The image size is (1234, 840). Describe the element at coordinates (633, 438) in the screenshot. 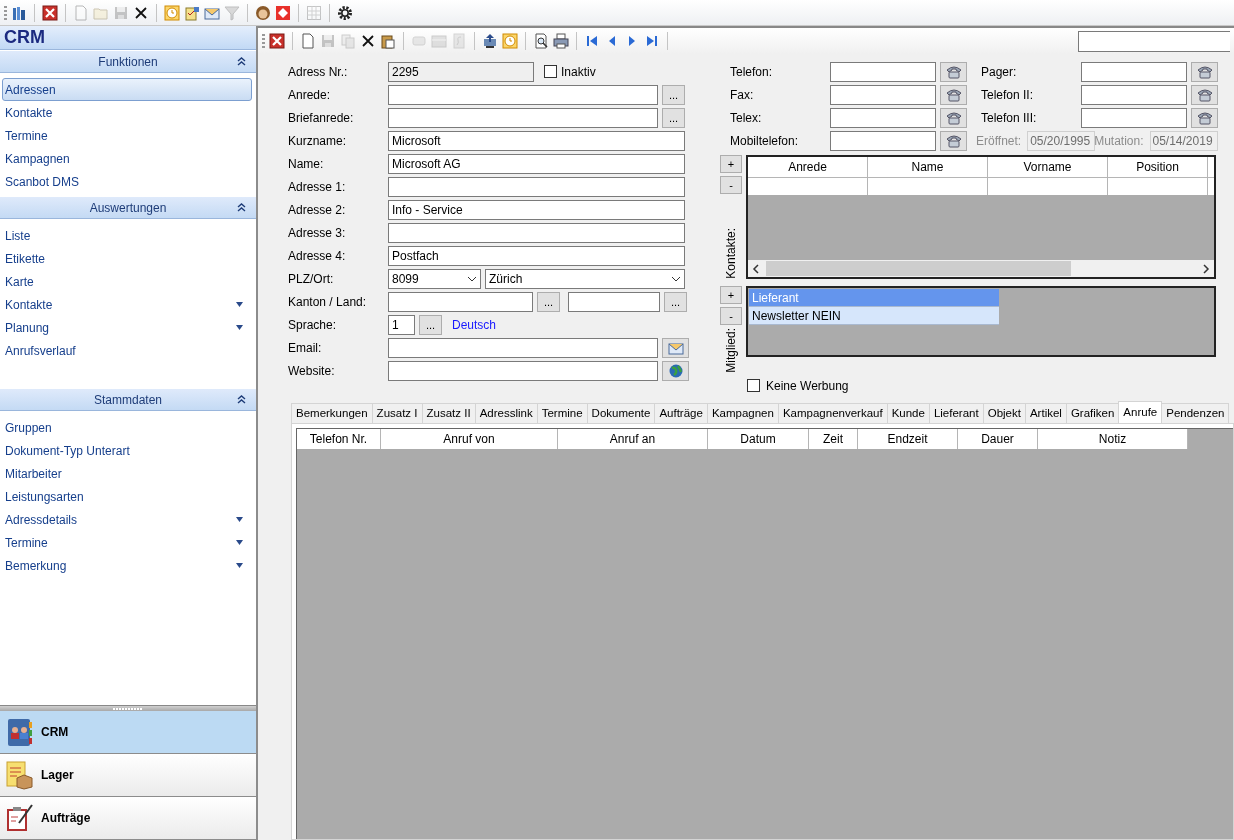

I see `column-header: Anruf an` at that location.